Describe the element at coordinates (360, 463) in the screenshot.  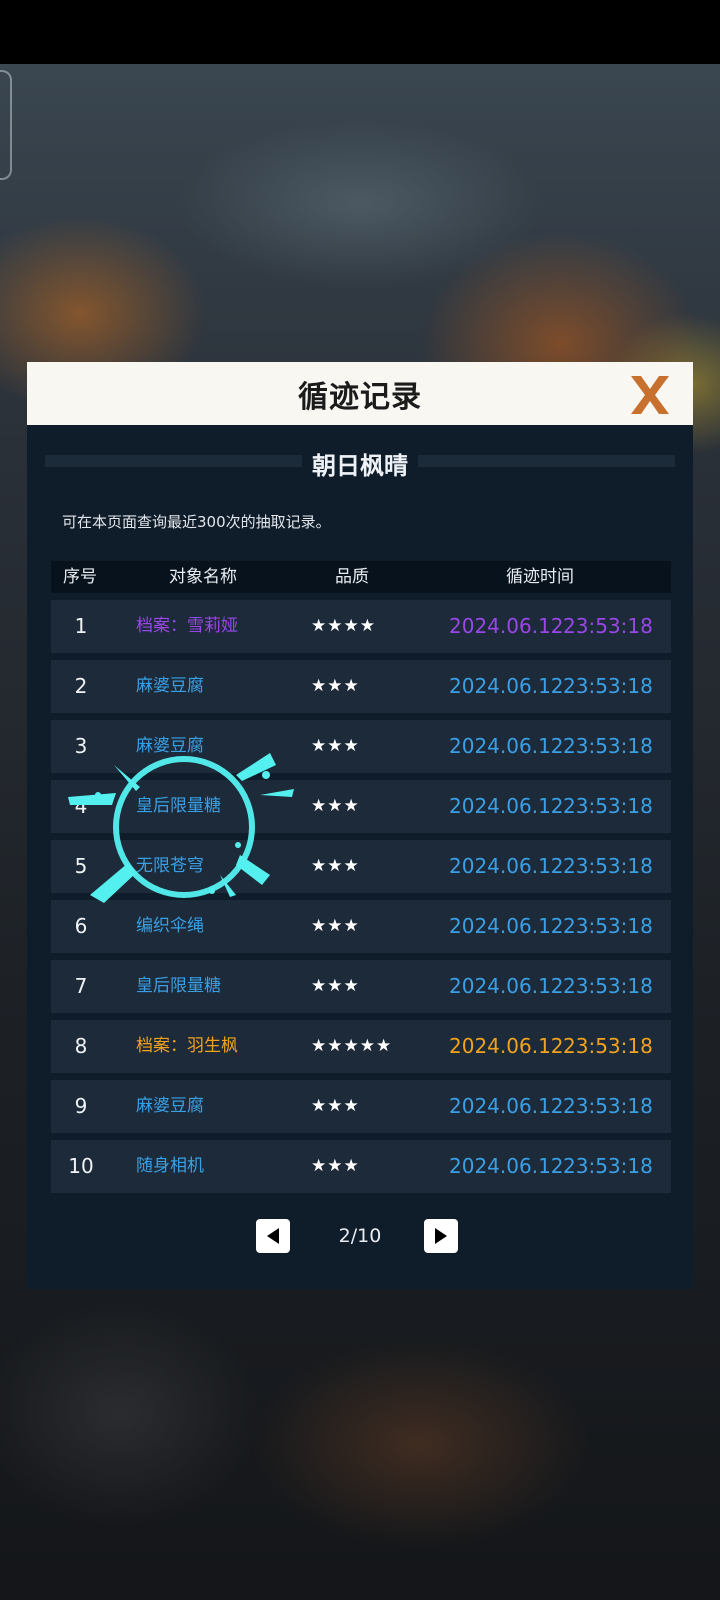
I see `banner-title: 朝日枫晴` at that location.